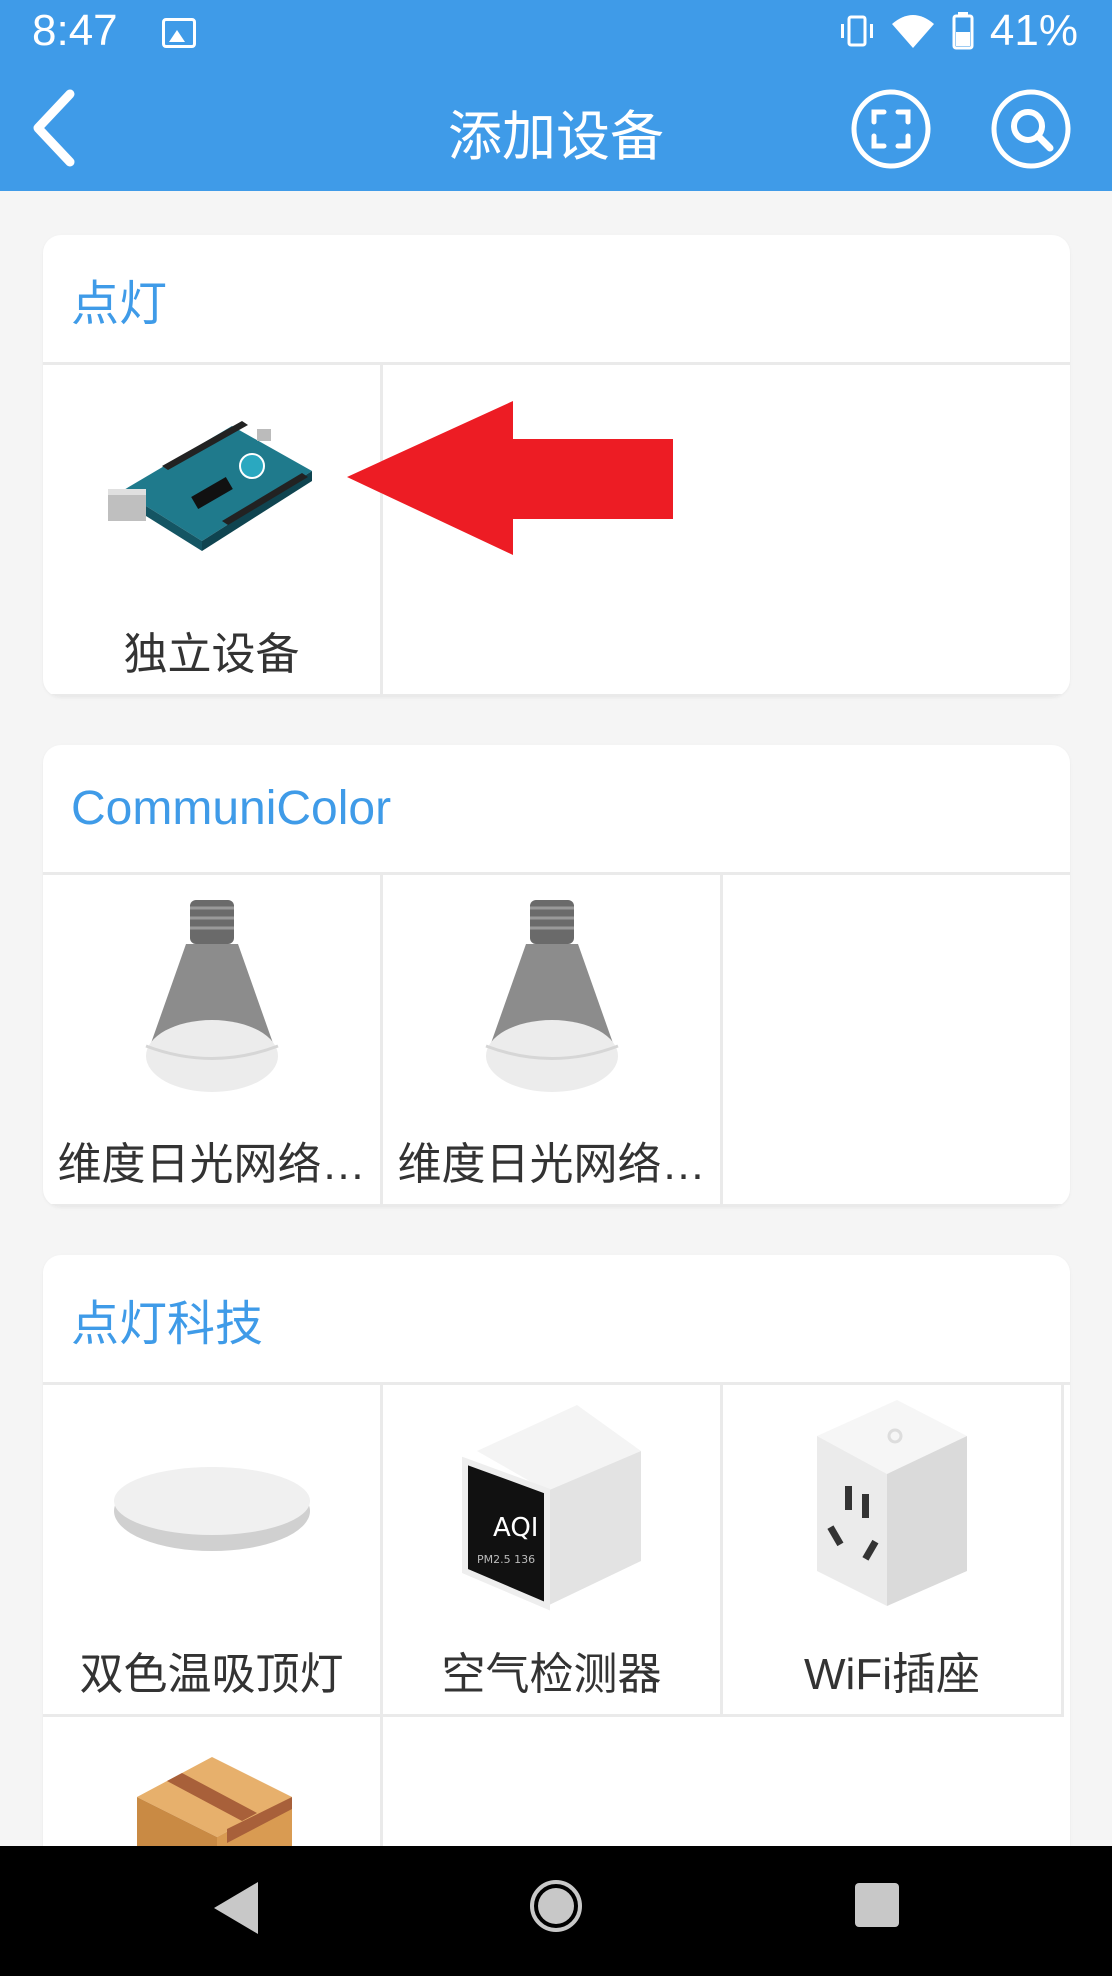  What do you see at coordinates (506, 1559) in the screenshot?
I see `aqi-line: PM2.5 136` at bounding box center [506, 1559].